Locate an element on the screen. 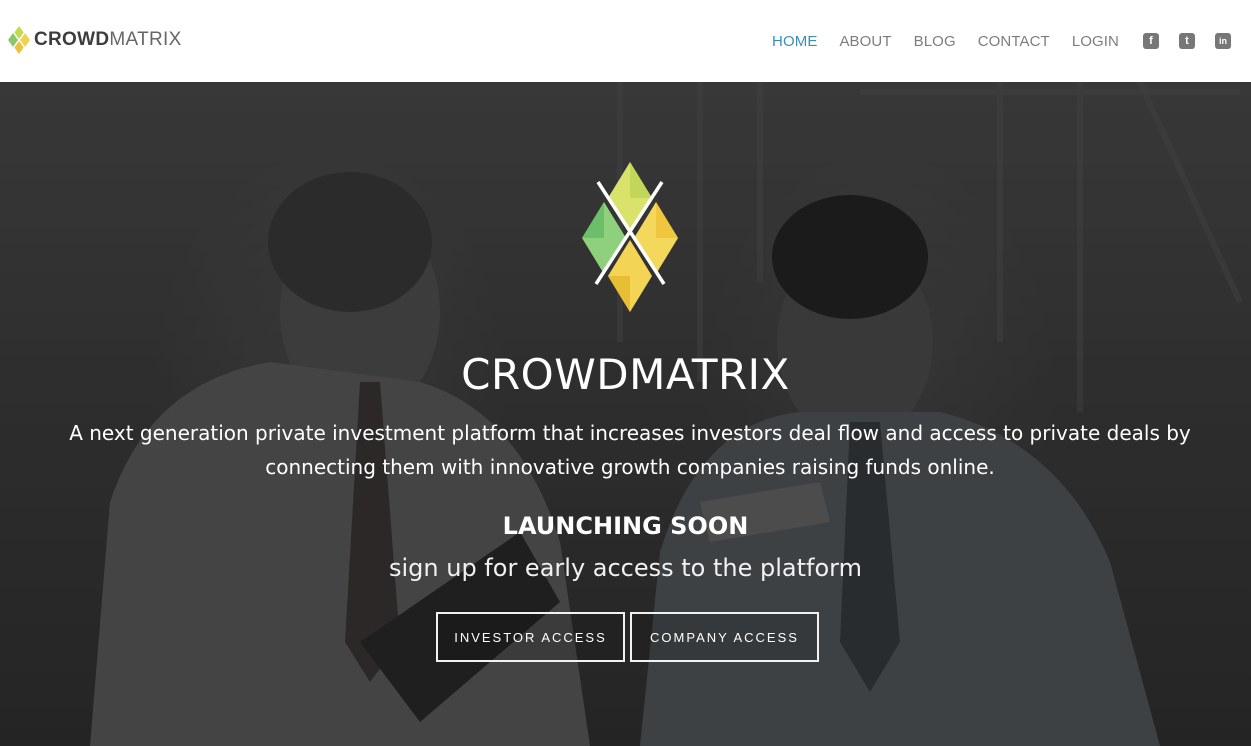 The width and height of the screenshot is (1251, 746). facebook-icon: f is located at coordinates (1151, 41).